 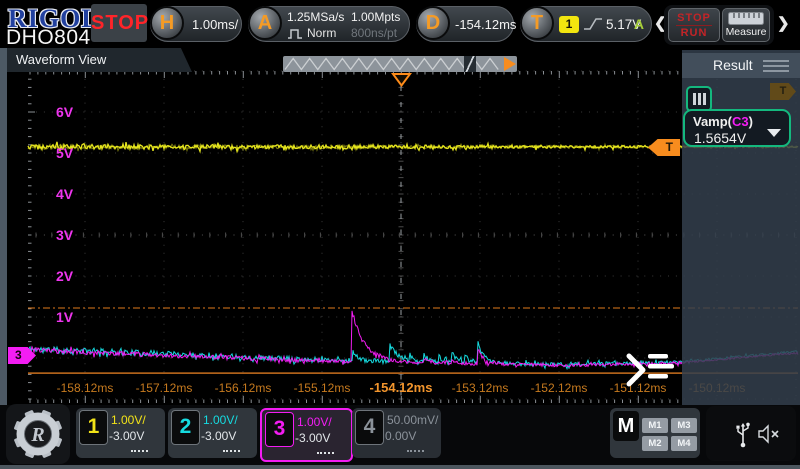 I want to click on sample-rate-value: 1.25MSa/s, so click(x=316, y=17).